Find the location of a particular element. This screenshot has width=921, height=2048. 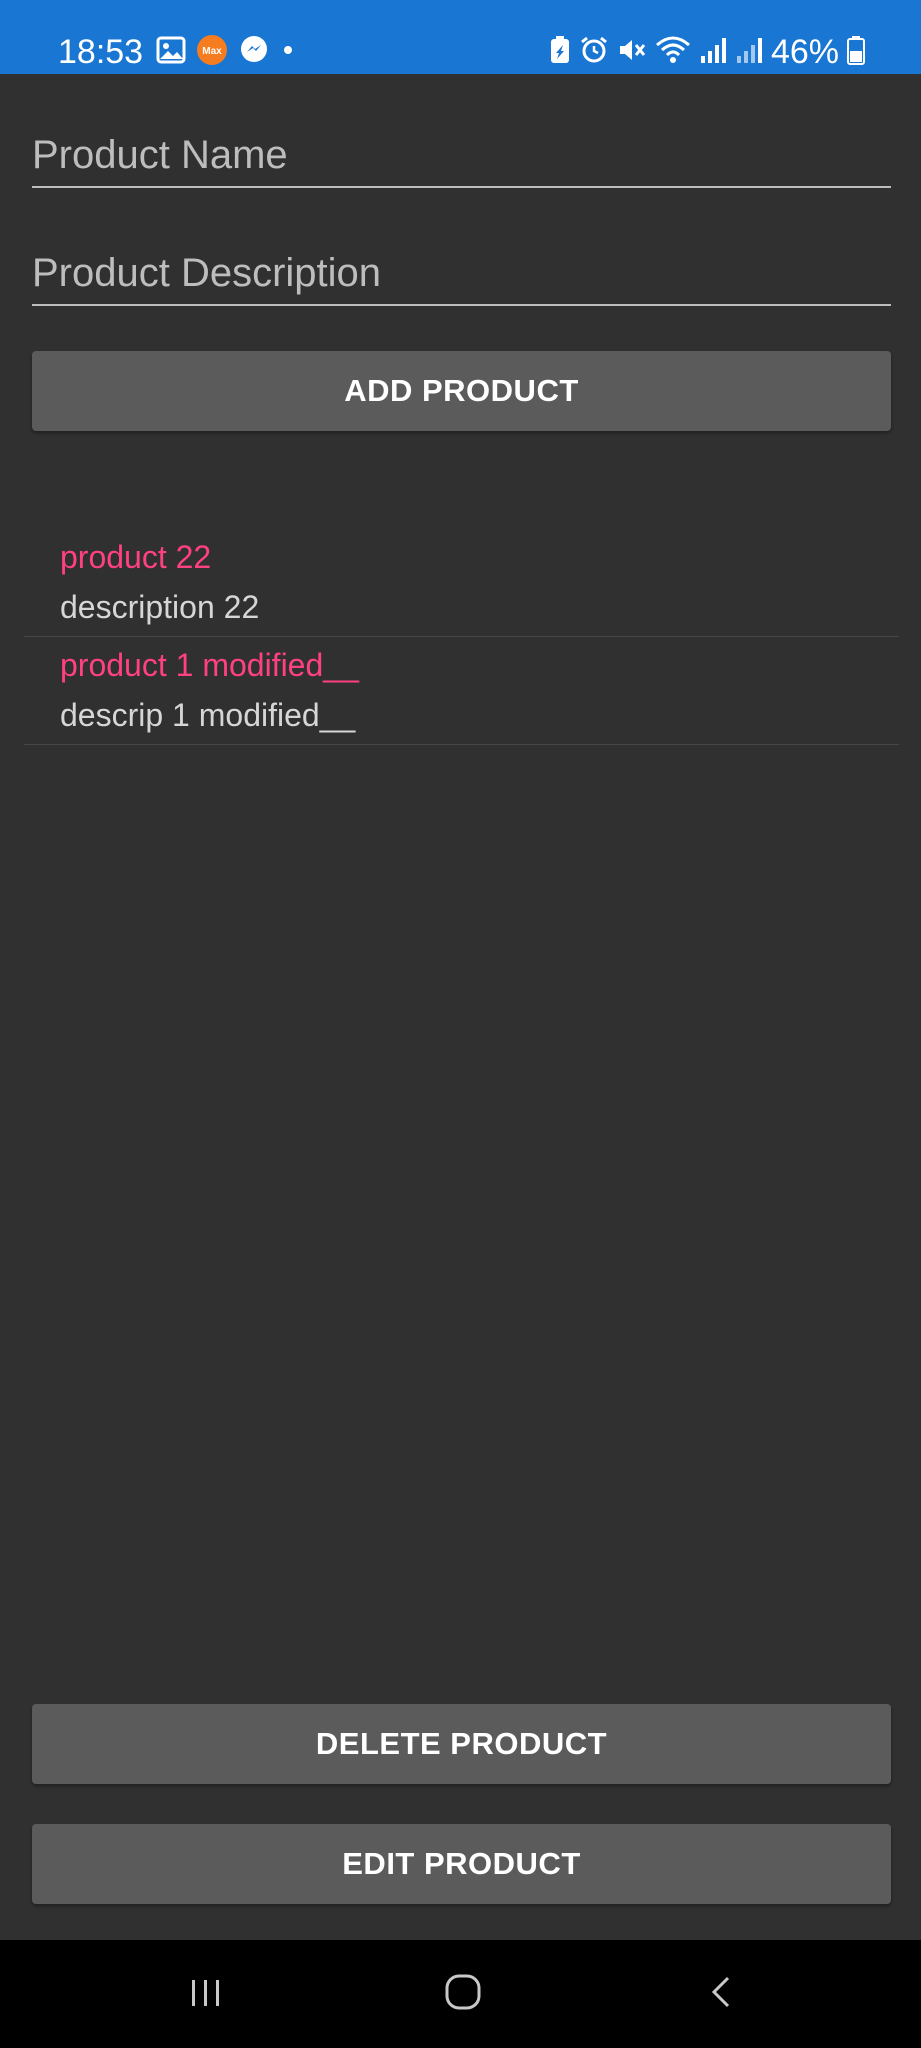

edit-product-button: EDIT PRODUCT is located at coordinates (461, 1864).